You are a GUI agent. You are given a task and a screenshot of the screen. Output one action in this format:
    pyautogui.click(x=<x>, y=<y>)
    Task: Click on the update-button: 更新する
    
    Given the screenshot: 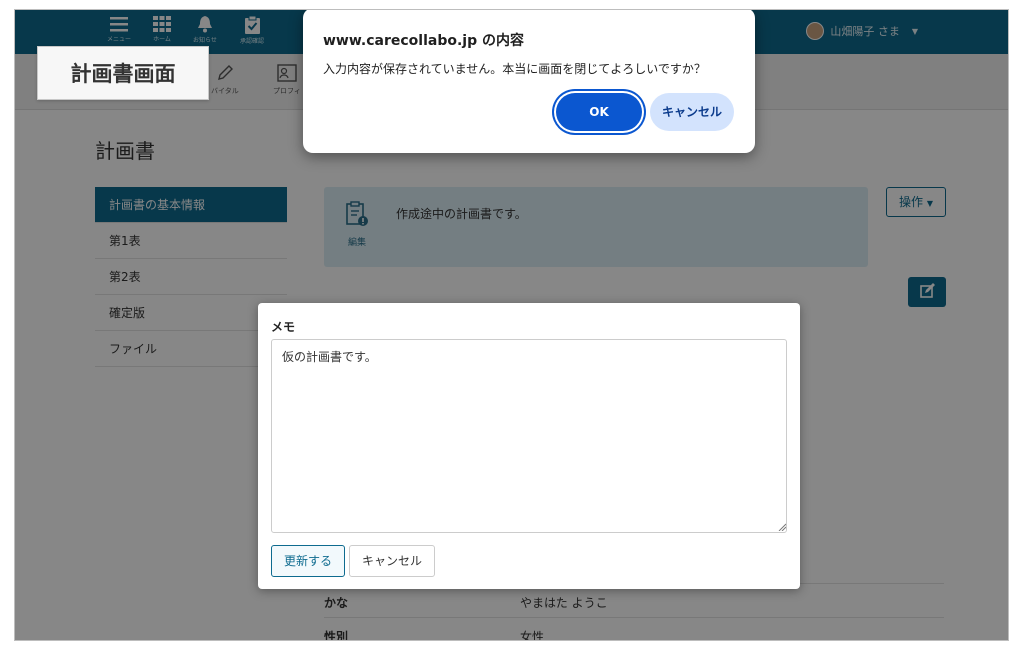 What is the action you would take?
    pyautogui.click(x=308, y=561)
    